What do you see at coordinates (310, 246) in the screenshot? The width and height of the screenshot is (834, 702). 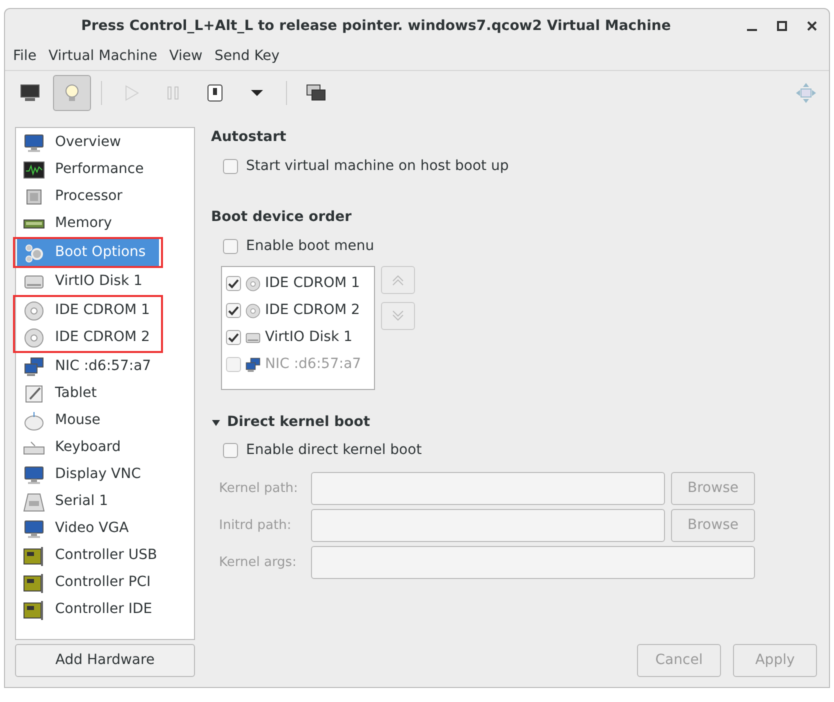 I see `checkbox-label: Enable boot menu` at bounding box center [310, 246].